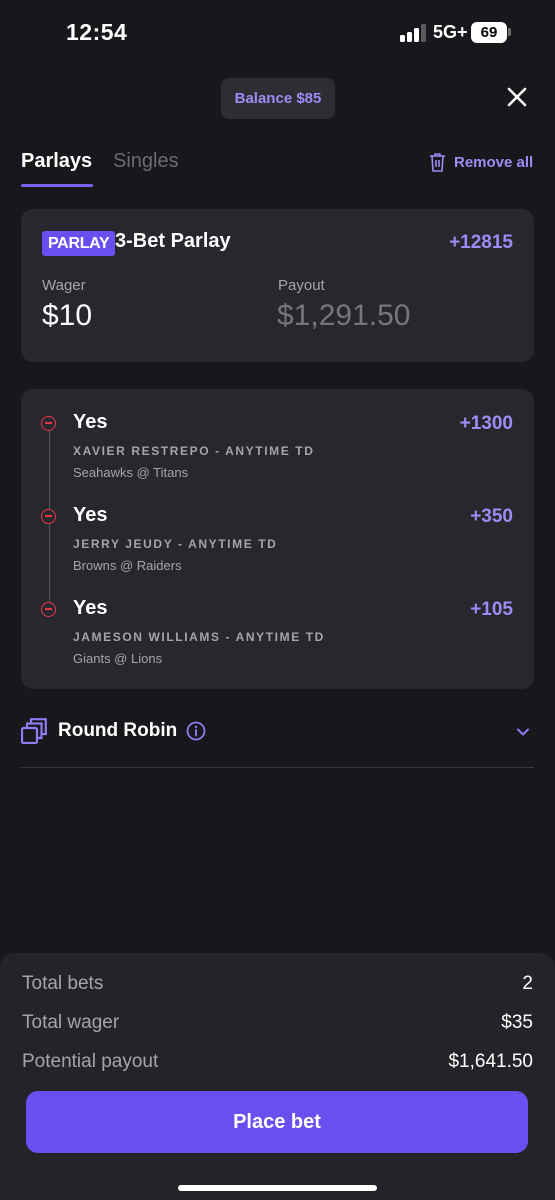 The height and width of the screenshot is (1200, 555). I want to click on leg-market: XAVIER RESTREPO - ANYTIME TD, so click(194, 451).